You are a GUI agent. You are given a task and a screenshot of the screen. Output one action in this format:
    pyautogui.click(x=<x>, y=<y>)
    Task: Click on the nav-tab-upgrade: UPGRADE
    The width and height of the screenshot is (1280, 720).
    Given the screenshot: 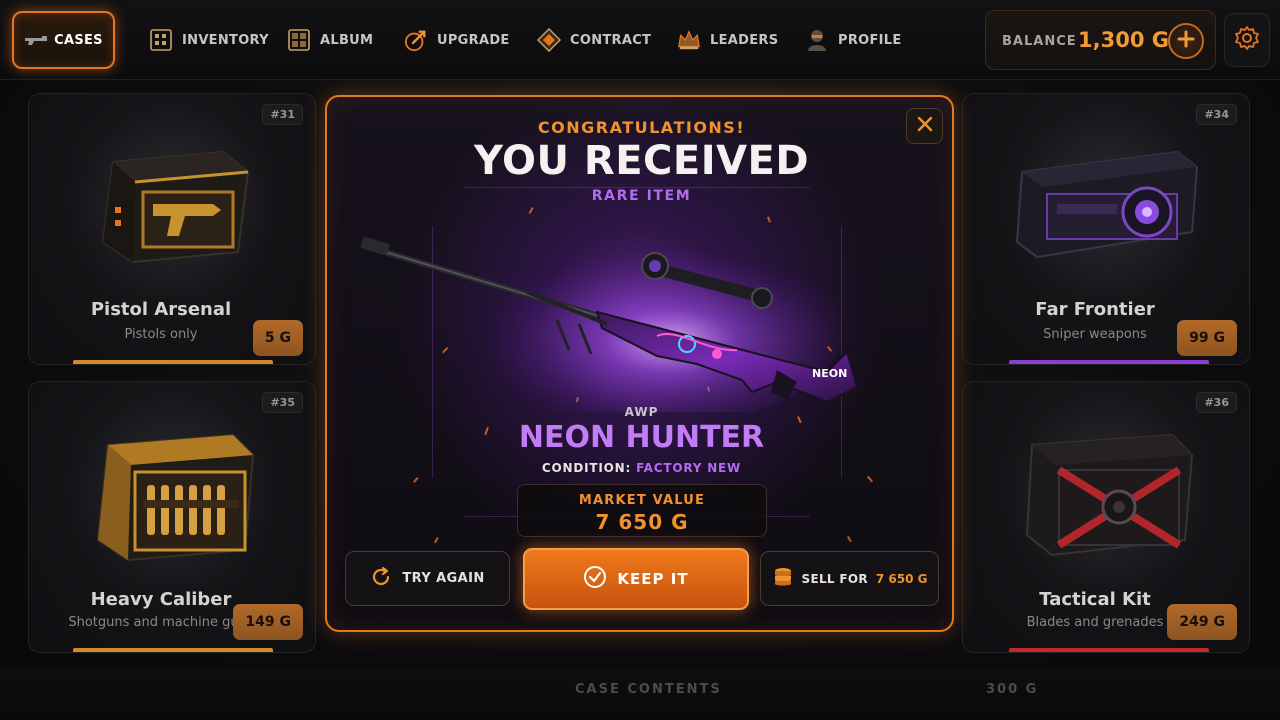 What is the action you would take?
    pyautogui.click(x=457, y=40)
    